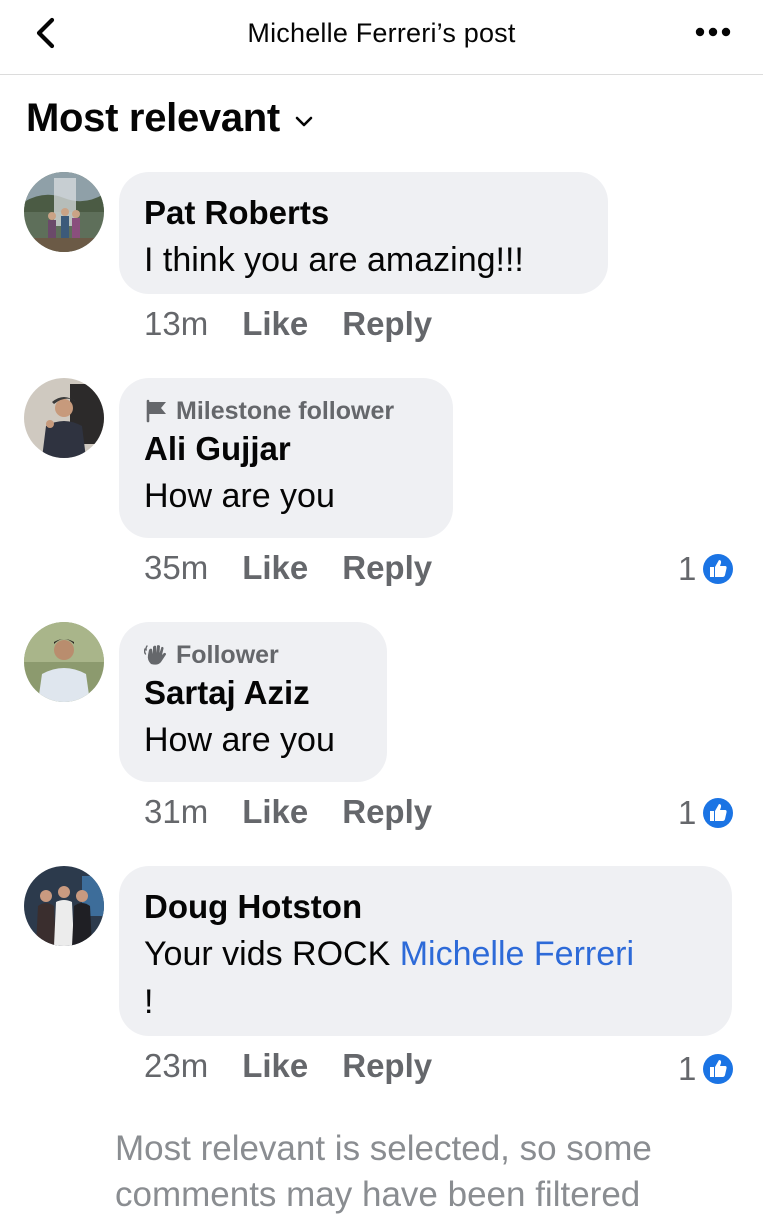 The height and width of the screenshot is (1218, 763). I want to click on page-title: Michelle Ferreri’s post, so click(381, 33).